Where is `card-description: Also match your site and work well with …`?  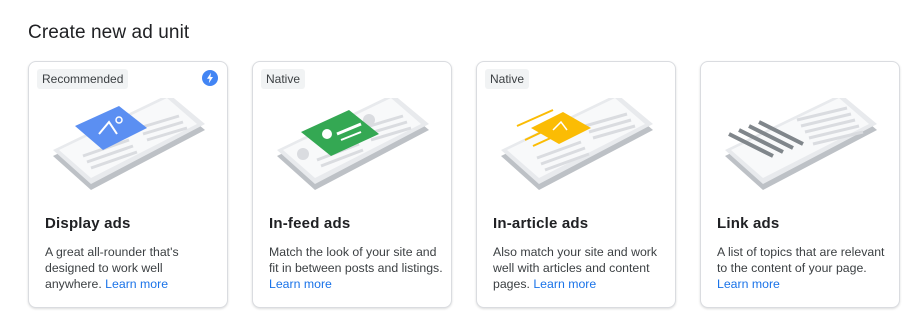
card-description: Also match your site and work well with … is located at coordinates (575, 268).